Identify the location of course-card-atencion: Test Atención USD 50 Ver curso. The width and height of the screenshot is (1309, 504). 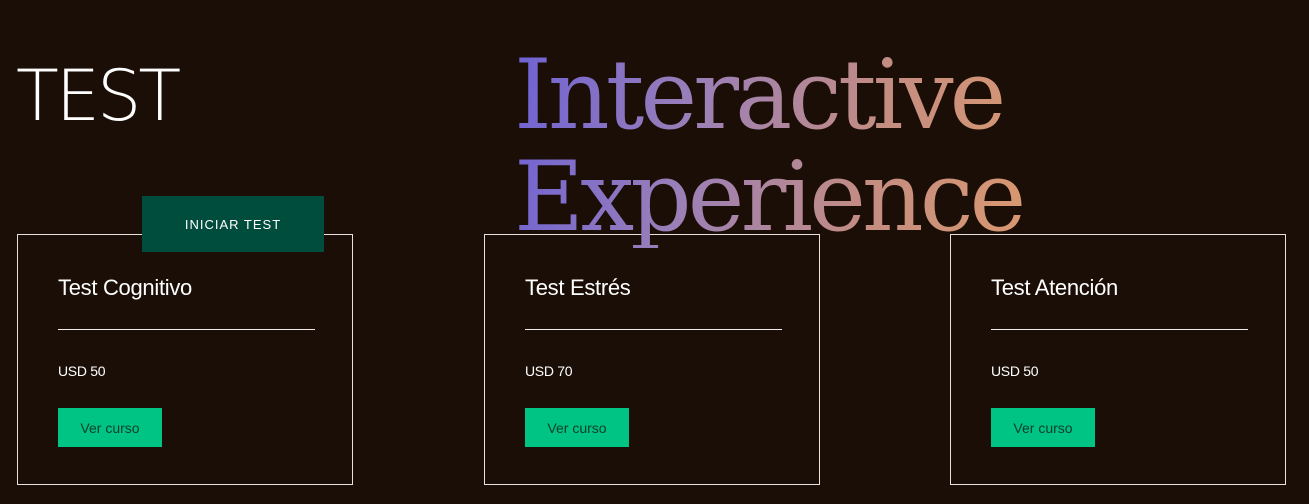
(1118, 359).